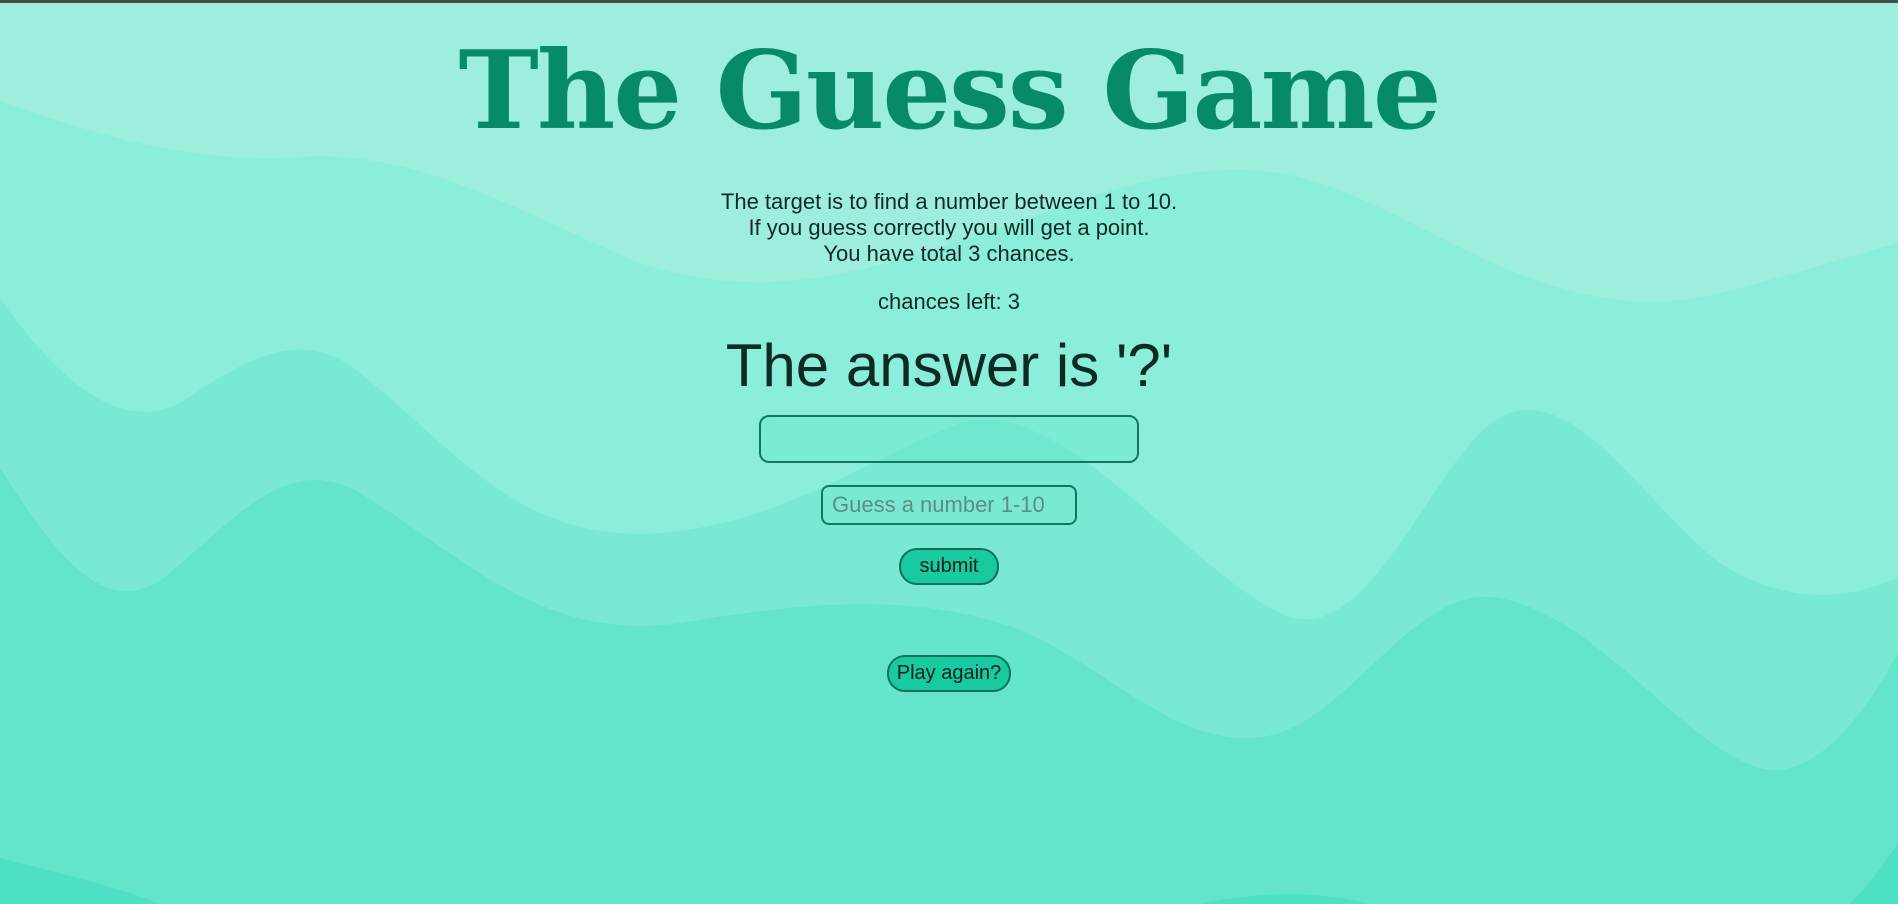  Describe the element at coordinates (940, 301) in the screenshot. I see `chances-label: chances left:` at that location.